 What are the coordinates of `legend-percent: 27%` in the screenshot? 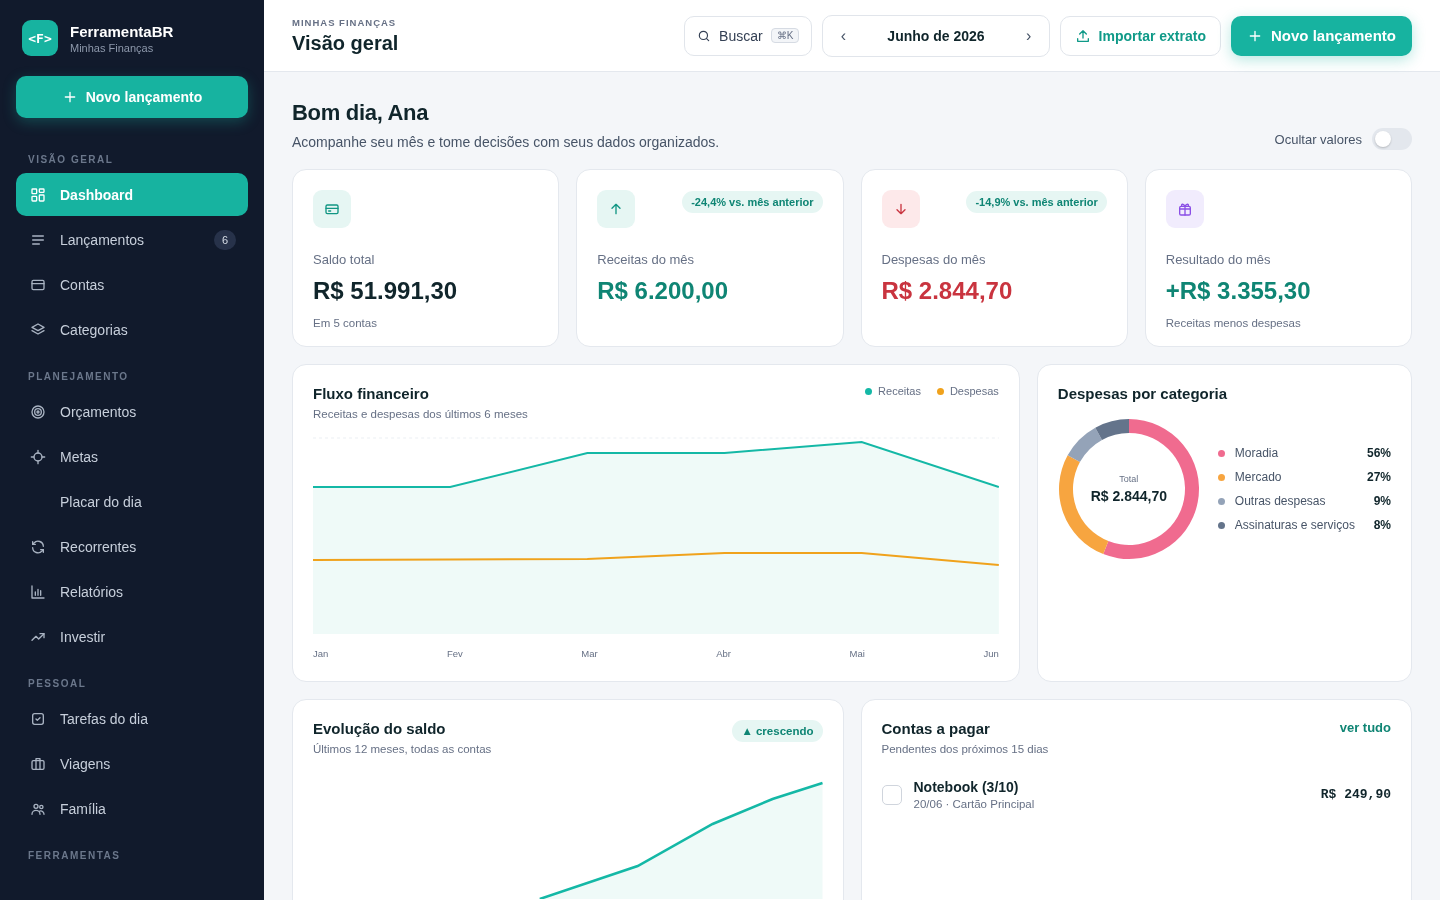 It's located at (1378, 477).